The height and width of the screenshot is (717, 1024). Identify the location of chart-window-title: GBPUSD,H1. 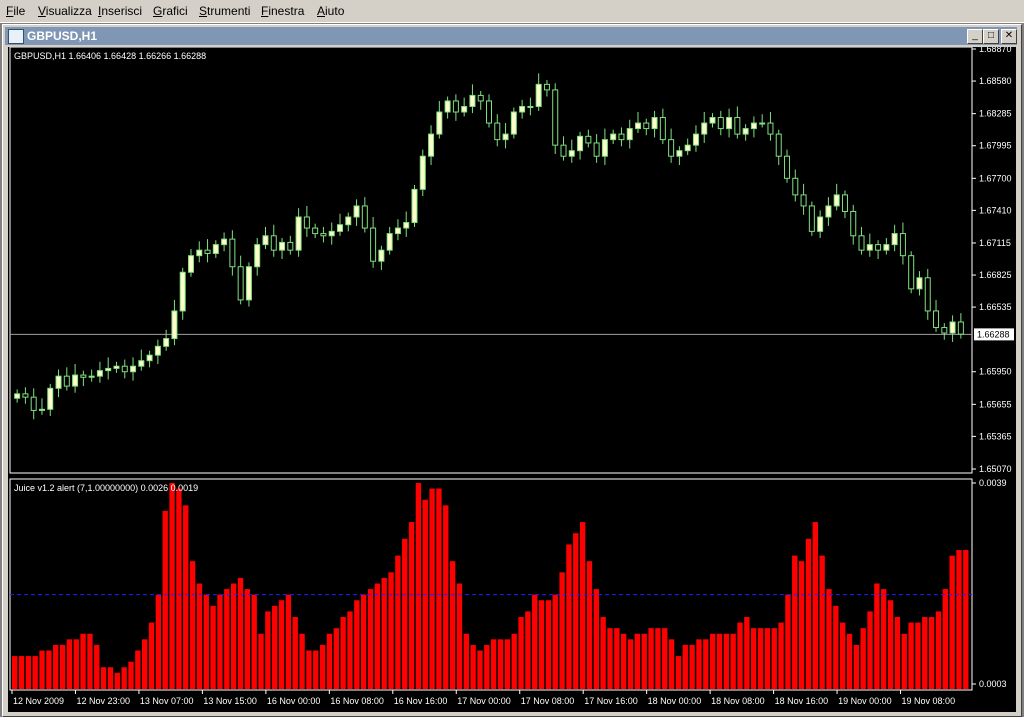
(62, 36).